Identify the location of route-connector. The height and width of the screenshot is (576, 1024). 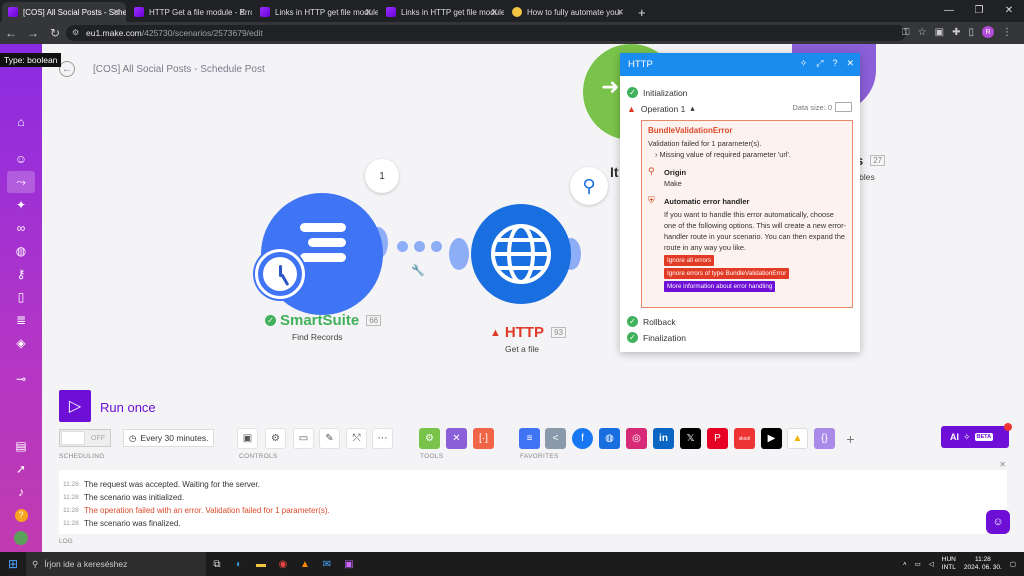
(419, 246).